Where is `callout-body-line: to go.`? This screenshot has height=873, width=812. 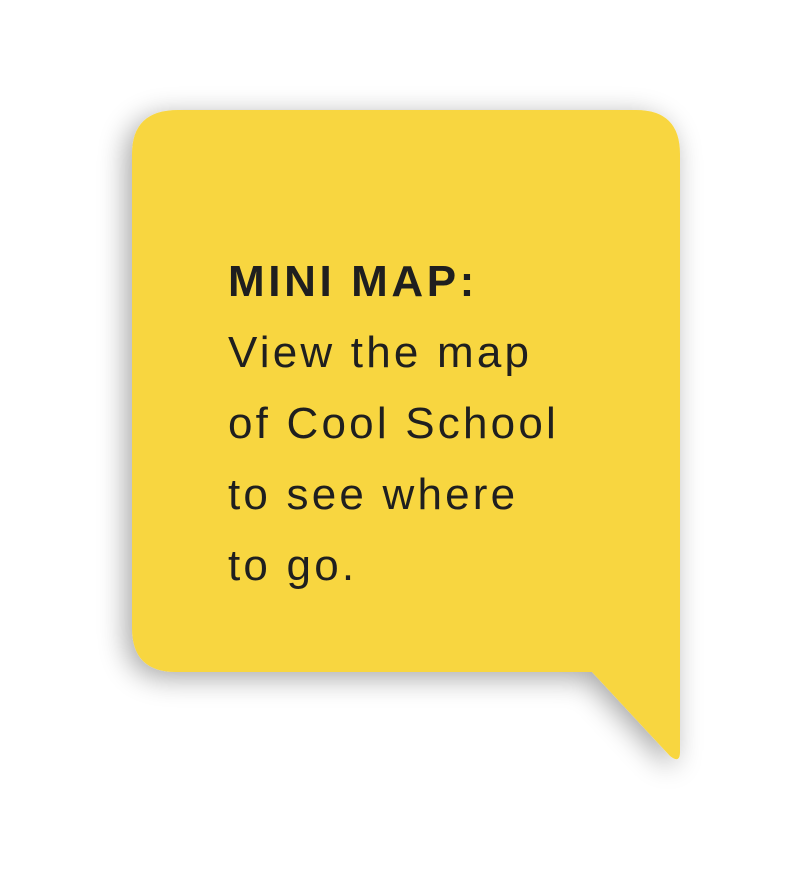
callout-body-line: to go. is located at coordinates (293, 565).